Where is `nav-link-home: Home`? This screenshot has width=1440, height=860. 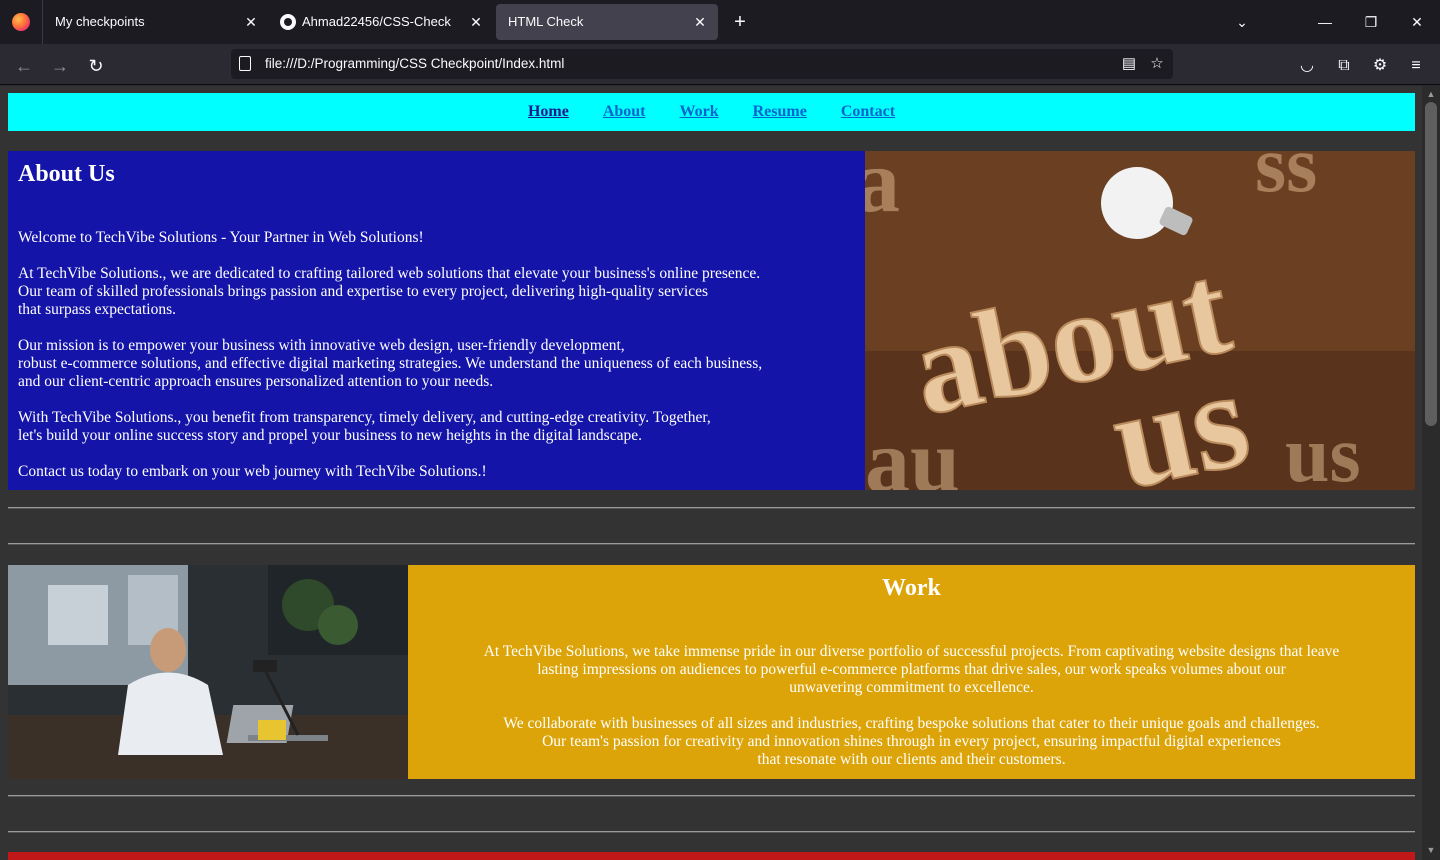 nav-link-home: Home is located at coordinates (548, 112).